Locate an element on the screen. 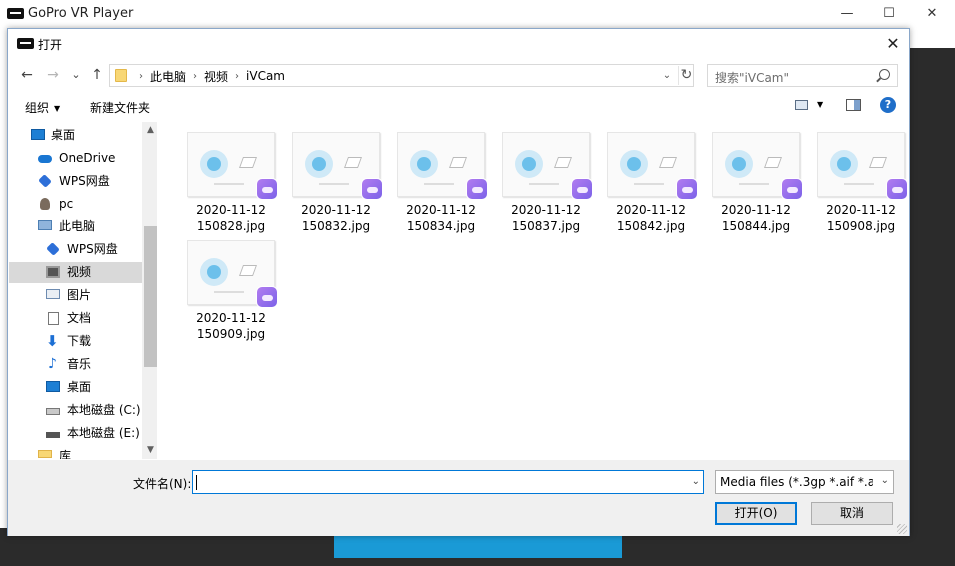  sidebar-item-label: 库 is located at coordinates (65, 454).